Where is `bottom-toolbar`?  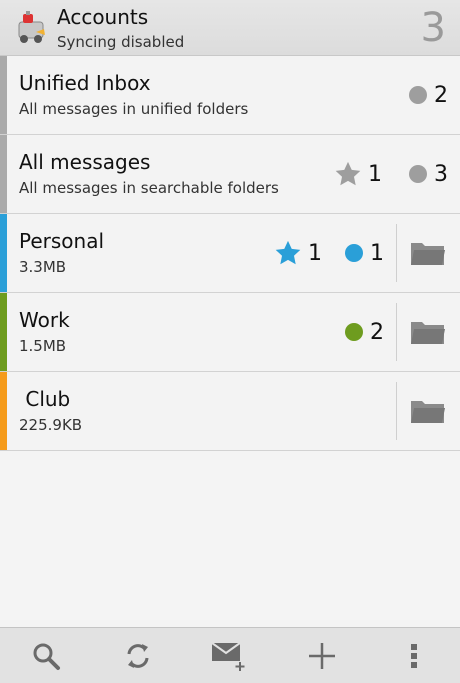 bottom-toolbar is located at coordinates (230, 655).